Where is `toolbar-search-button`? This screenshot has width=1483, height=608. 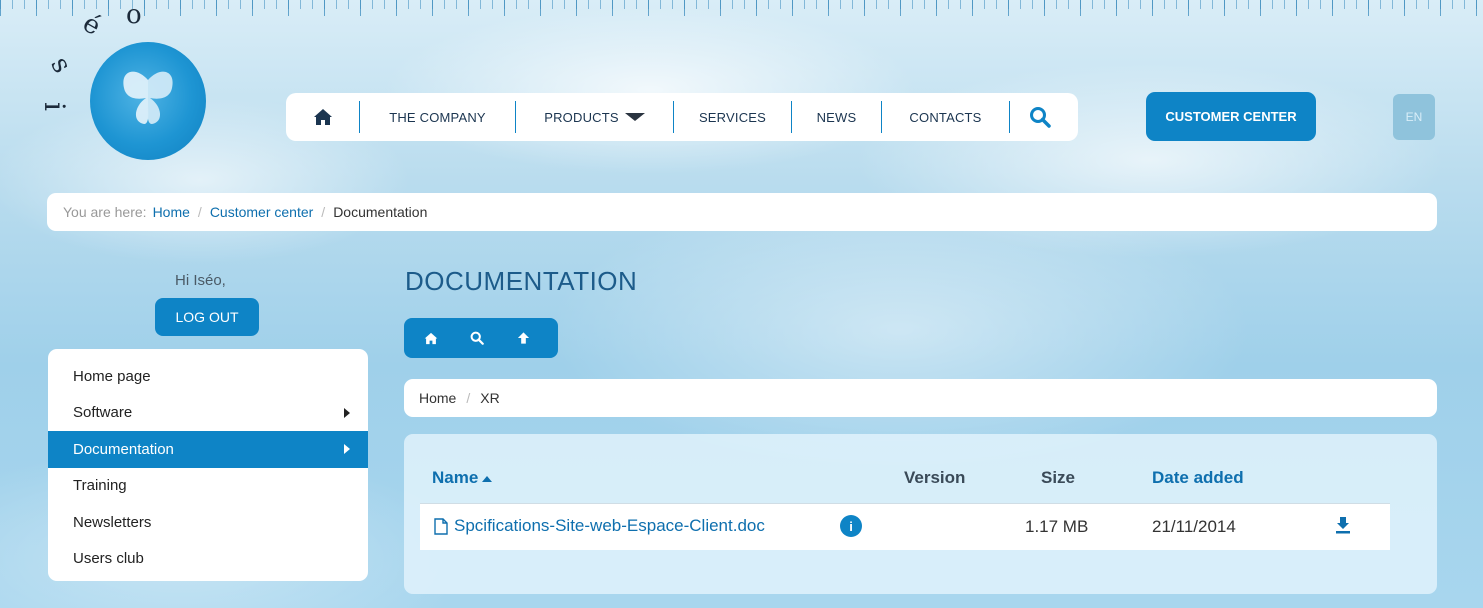
toolbar-search-button is located at coordinates (477, 338).